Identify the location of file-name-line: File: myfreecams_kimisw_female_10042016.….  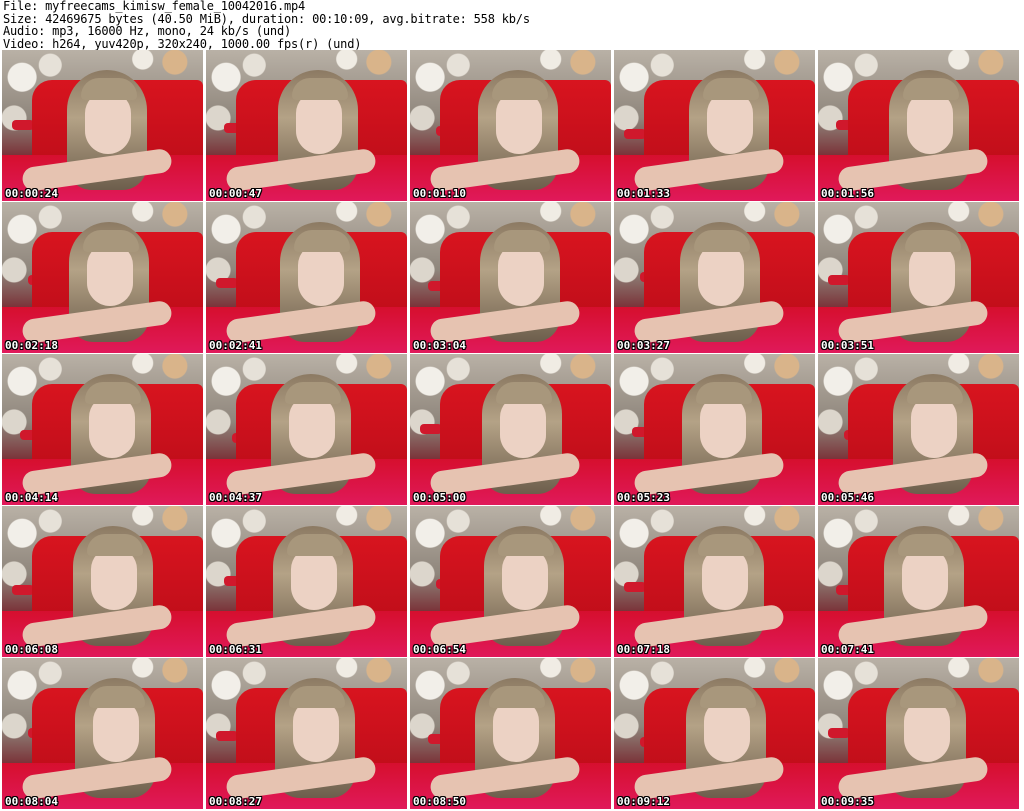
(154, 6).